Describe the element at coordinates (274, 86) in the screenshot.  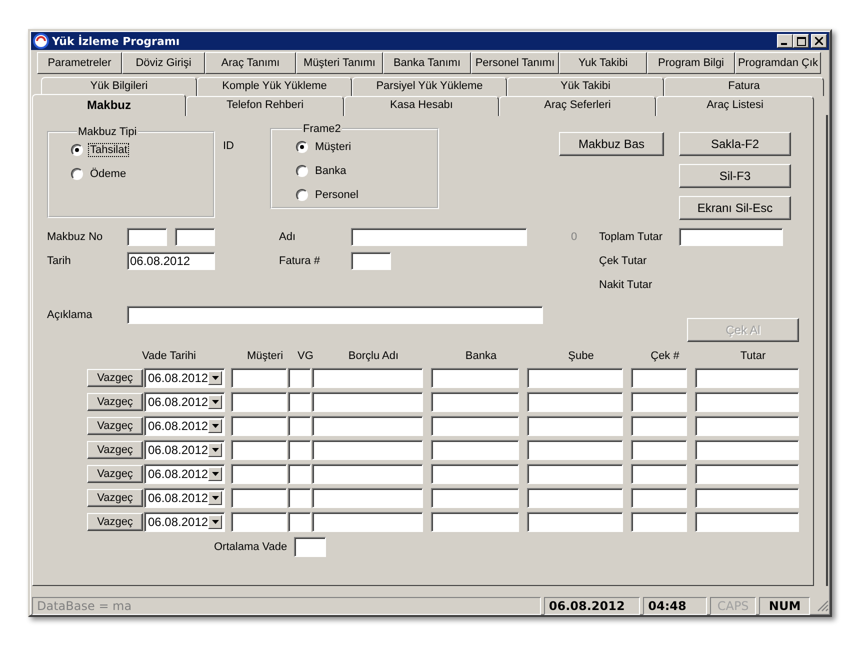
I see `tab: Komple Yük Yükleme` at that location.